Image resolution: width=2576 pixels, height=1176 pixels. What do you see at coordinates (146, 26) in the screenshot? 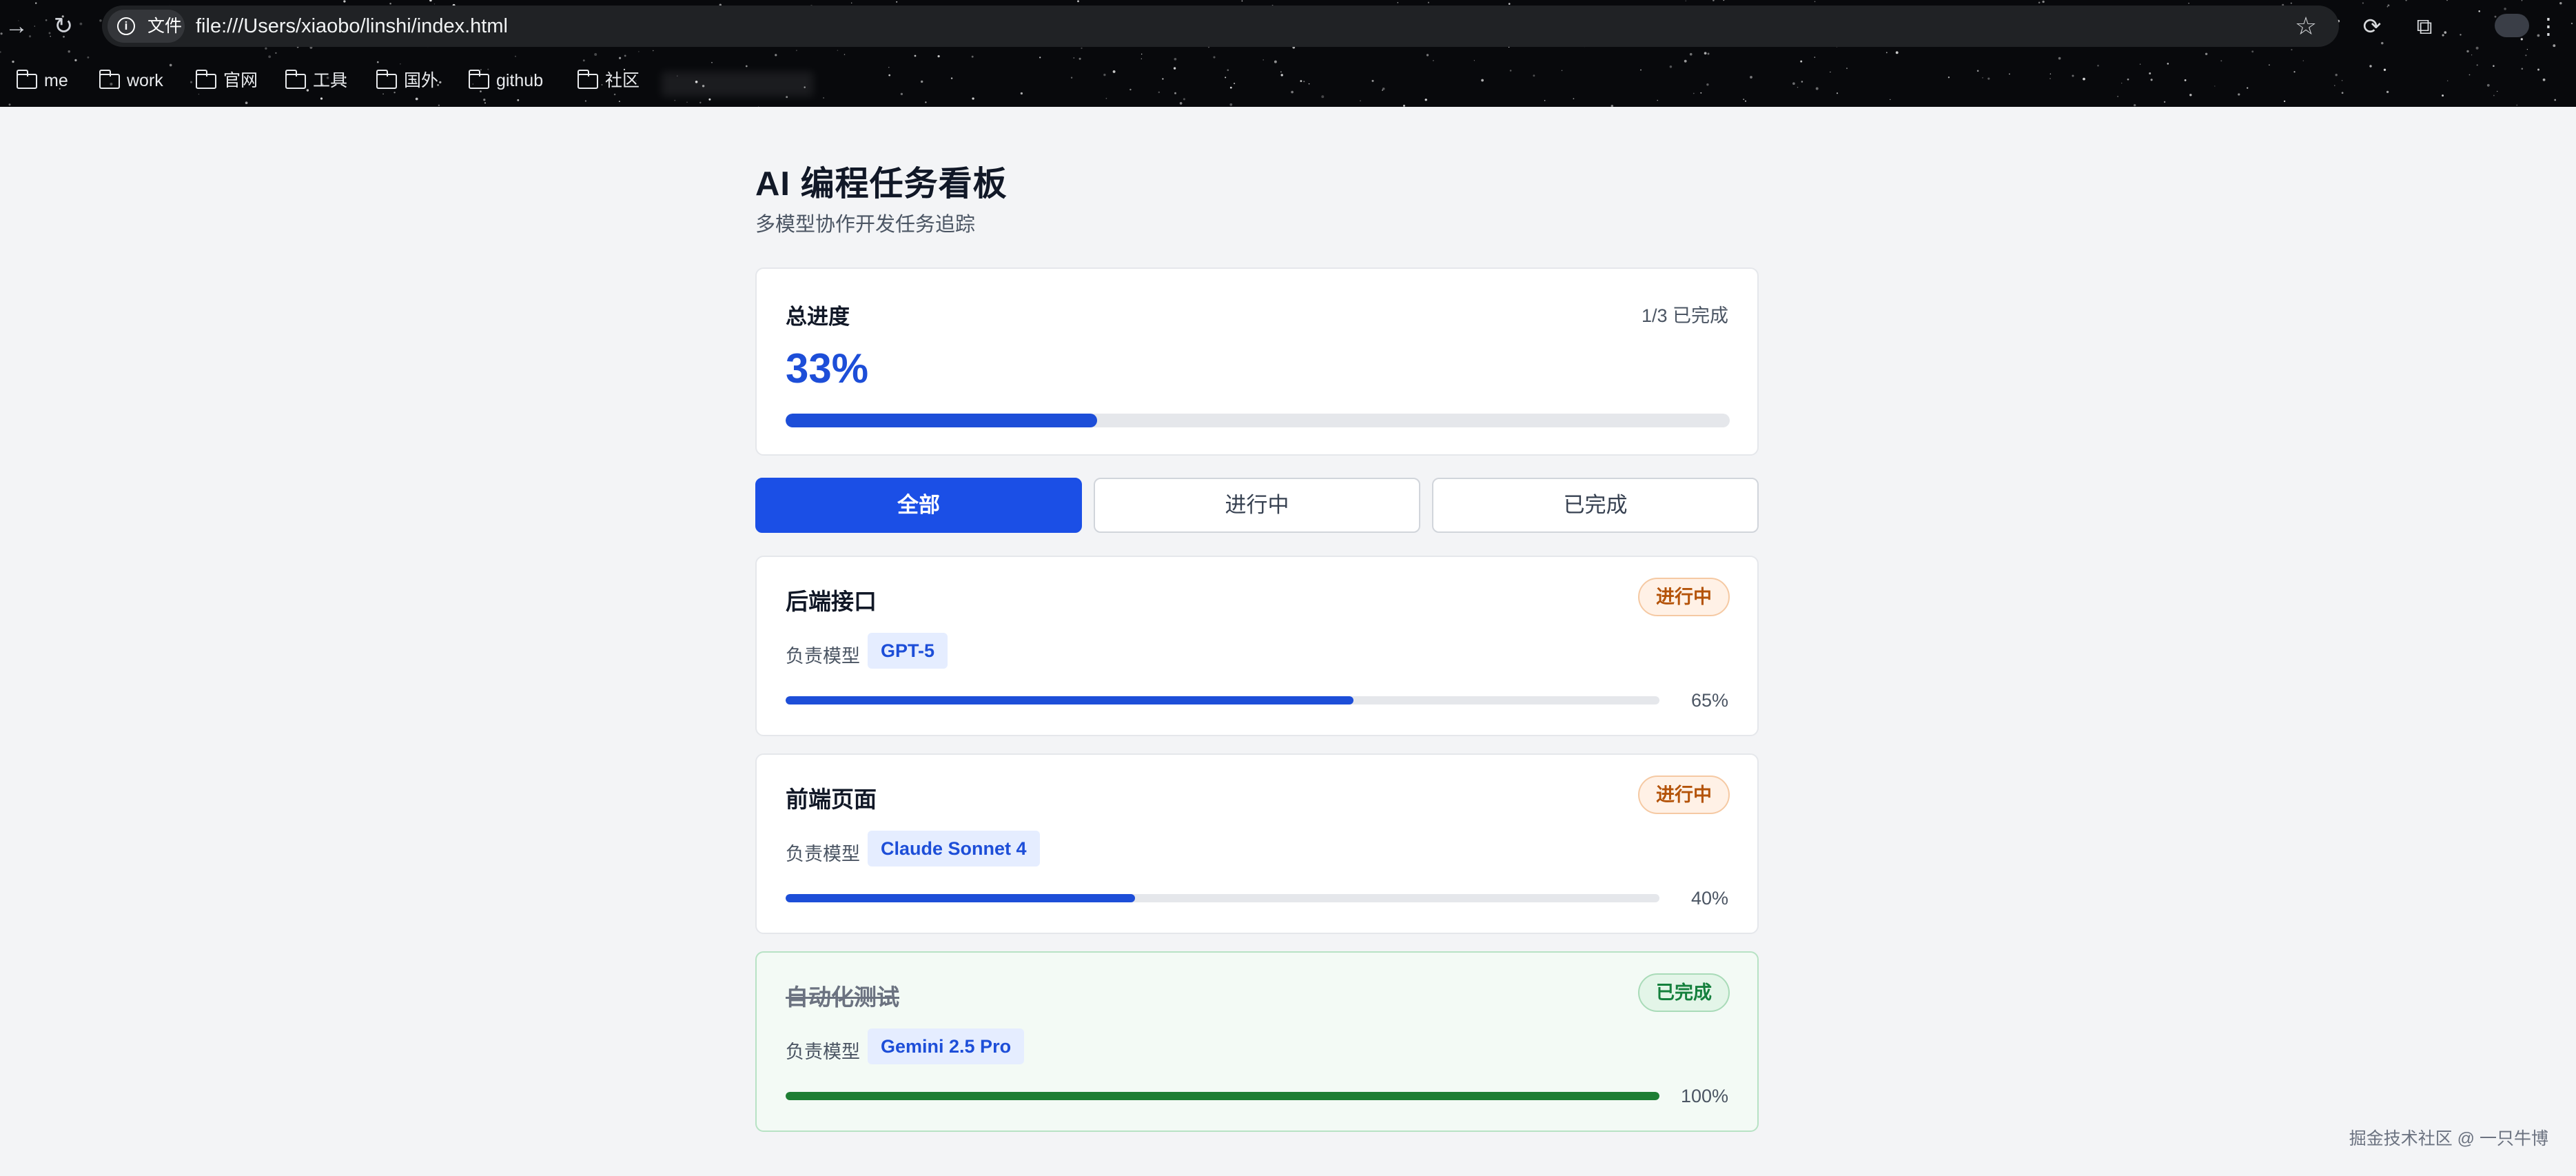
I see `site-info-chip: i 文件` at bounding box center [146, 26].